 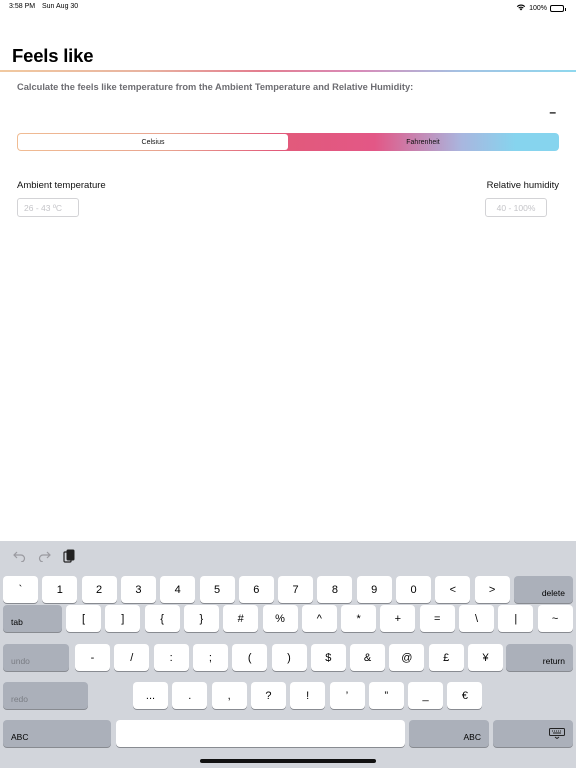 I want to click on page-title: Feels like, so click(x=53, y=55).